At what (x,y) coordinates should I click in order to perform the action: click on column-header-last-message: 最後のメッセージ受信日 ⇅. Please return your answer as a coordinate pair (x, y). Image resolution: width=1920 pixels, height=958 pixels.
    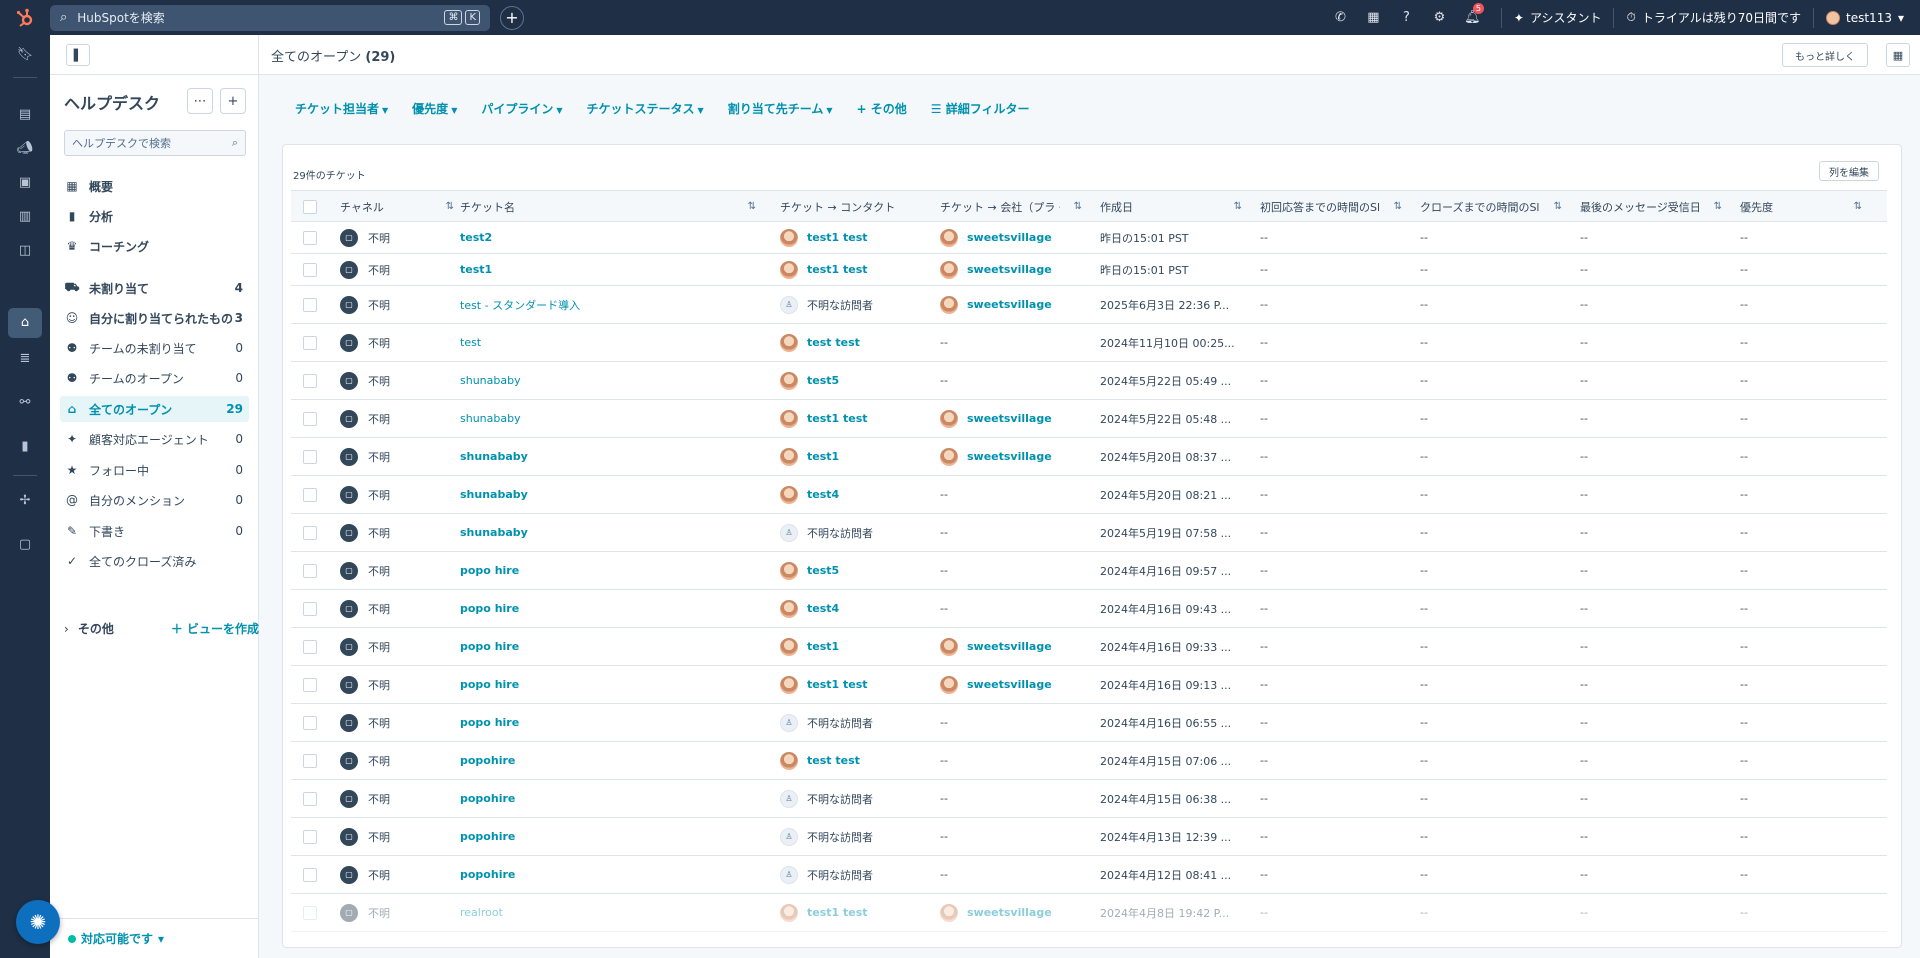
    Looking at the image, I should click on (1655, 206).